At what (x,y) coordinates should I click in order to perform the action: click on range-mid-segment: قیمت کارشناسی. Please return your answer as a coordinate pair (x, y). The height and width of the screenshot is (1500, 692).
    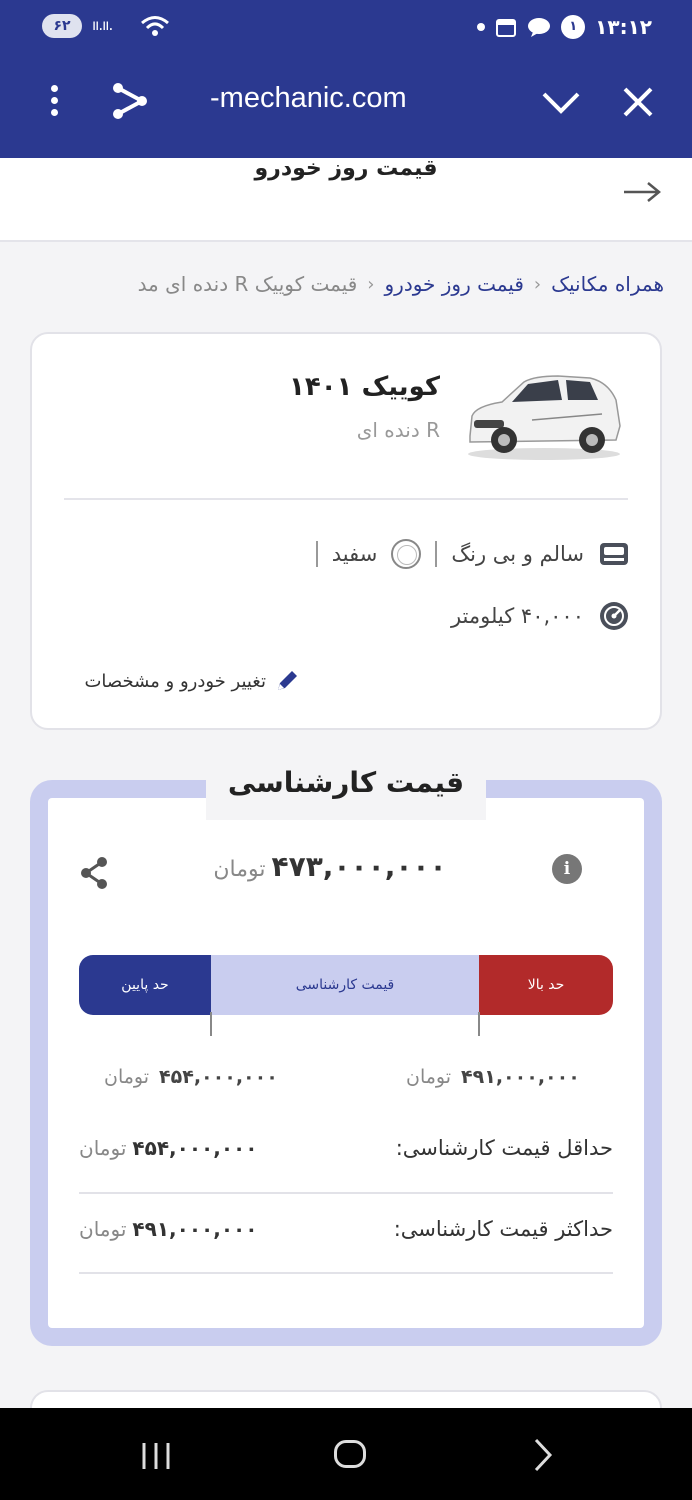
    Looking at the image, I should click on (345, 985).